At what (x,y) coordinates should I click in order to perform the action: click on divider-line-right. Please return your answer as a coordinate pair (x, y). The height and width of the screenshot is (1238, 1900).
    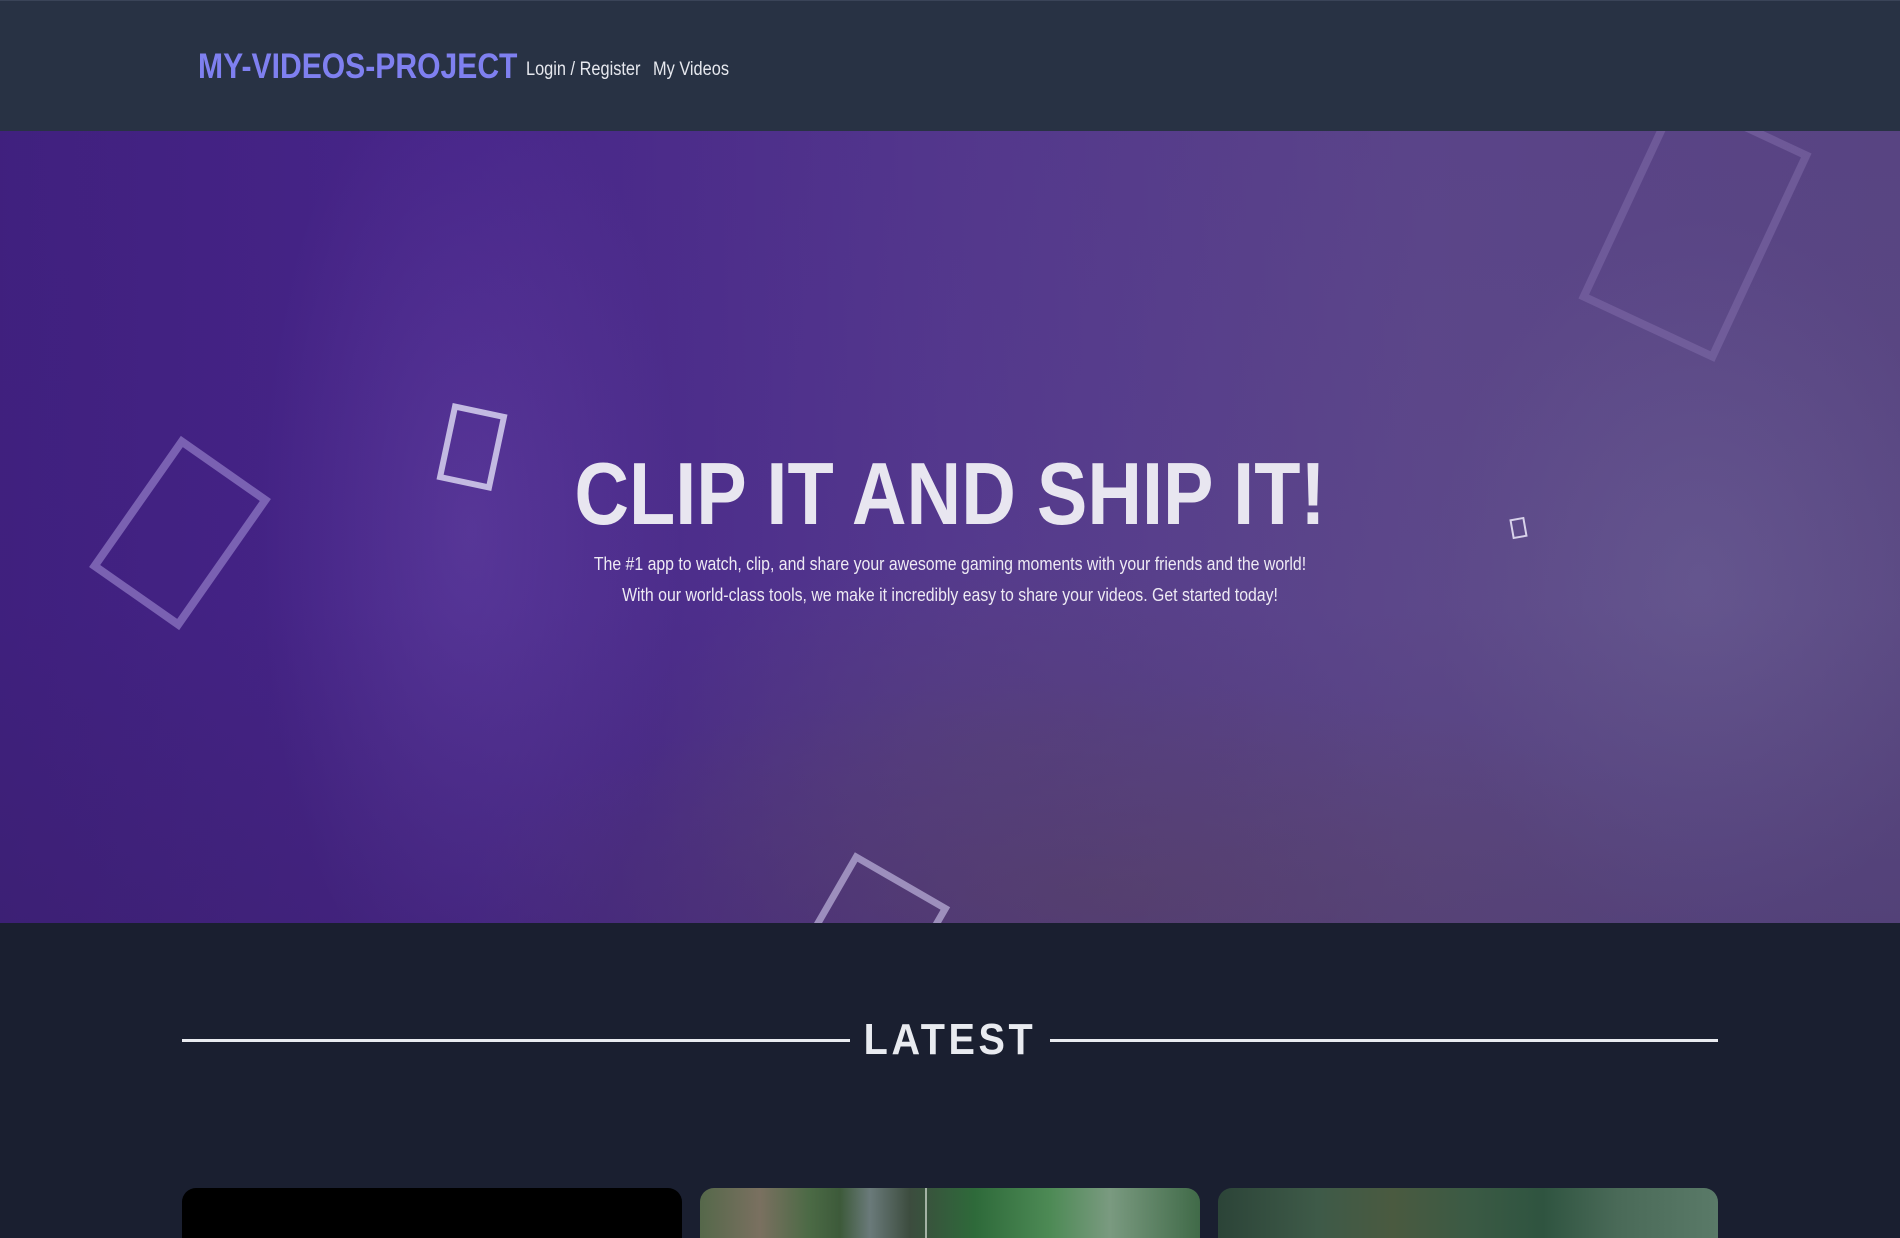
    Looking at the image, I should click on (1384, 1040).